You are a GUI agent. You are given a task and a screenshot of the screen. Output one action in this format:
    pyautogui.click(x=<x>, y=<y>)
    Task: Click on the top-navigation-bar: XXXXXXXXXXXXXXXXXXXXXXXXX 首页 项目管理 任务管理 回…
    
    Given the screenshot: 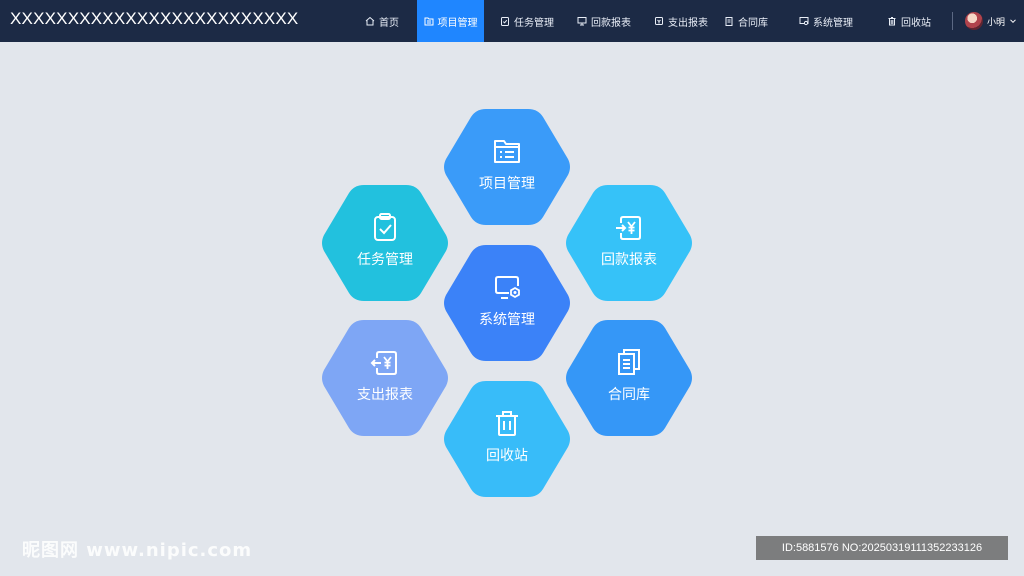 What is the action you would take?
    pyautogui.click(x=512, y=21)
    